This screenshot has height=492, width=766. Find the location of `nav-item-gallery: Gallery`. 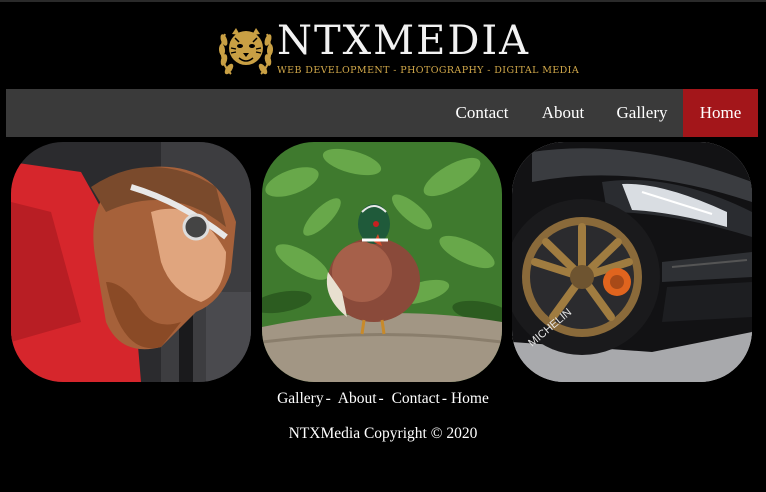

nav-item-gallery: Gallery is located at coordinates (642, 113).